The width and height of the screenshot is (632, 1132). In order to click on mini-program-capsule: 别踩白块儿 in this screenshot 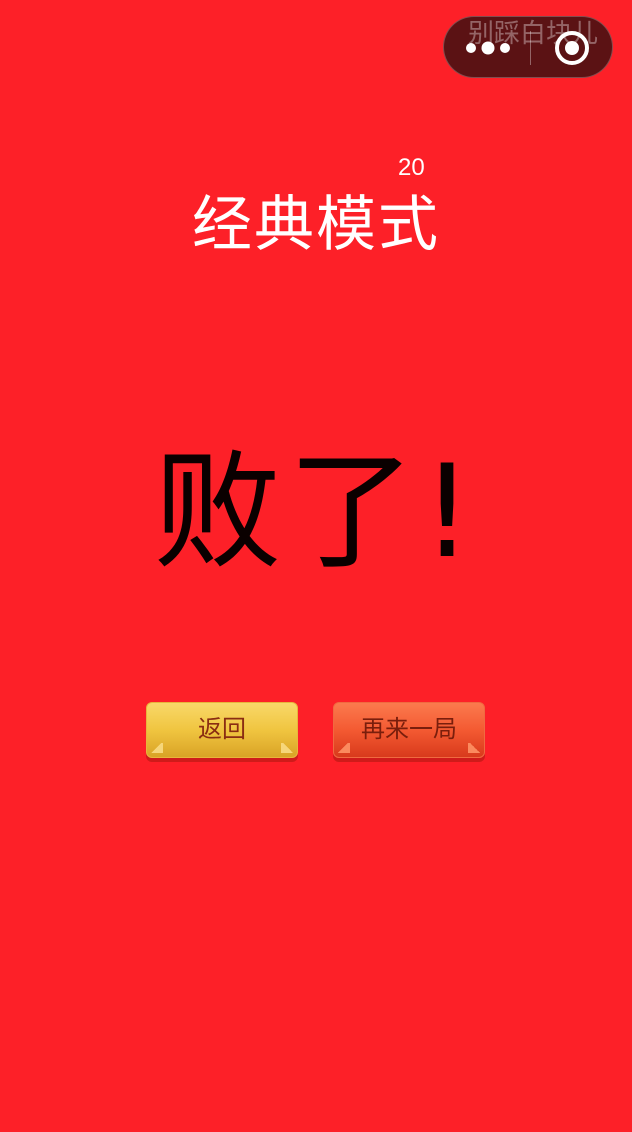, I will do `click(528, 47)`.